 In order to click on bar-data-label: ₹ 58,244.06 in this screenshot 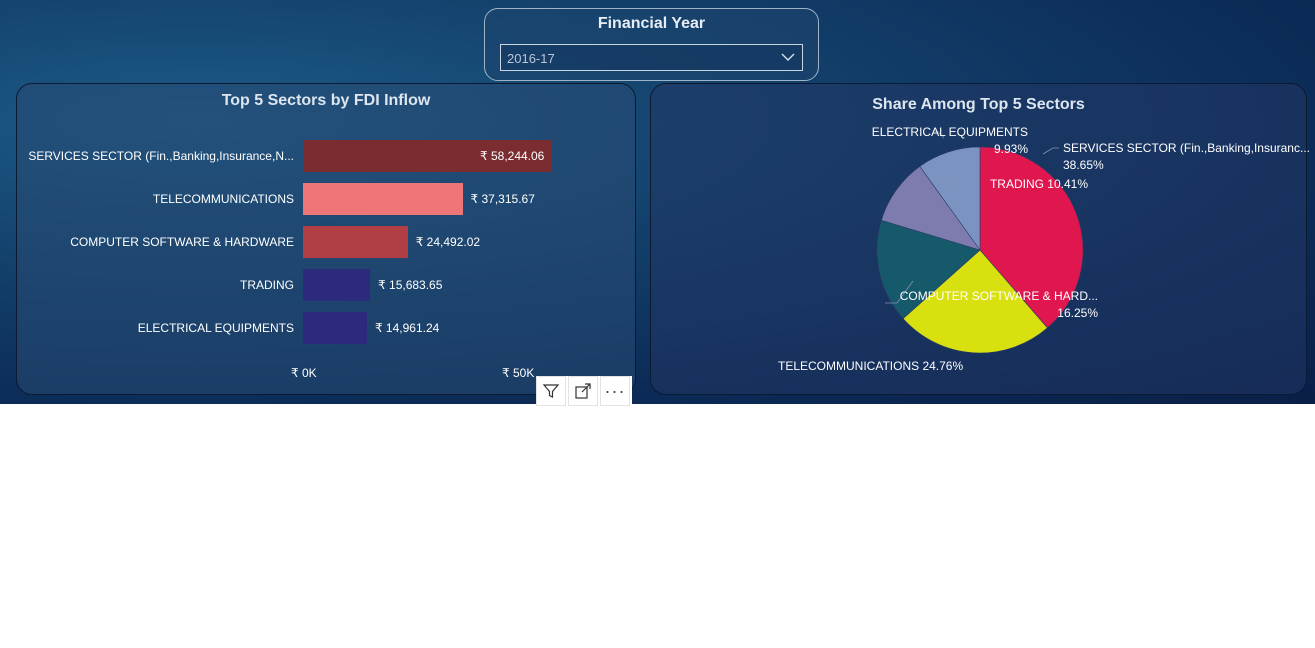, I will do `click(512, 156)`.